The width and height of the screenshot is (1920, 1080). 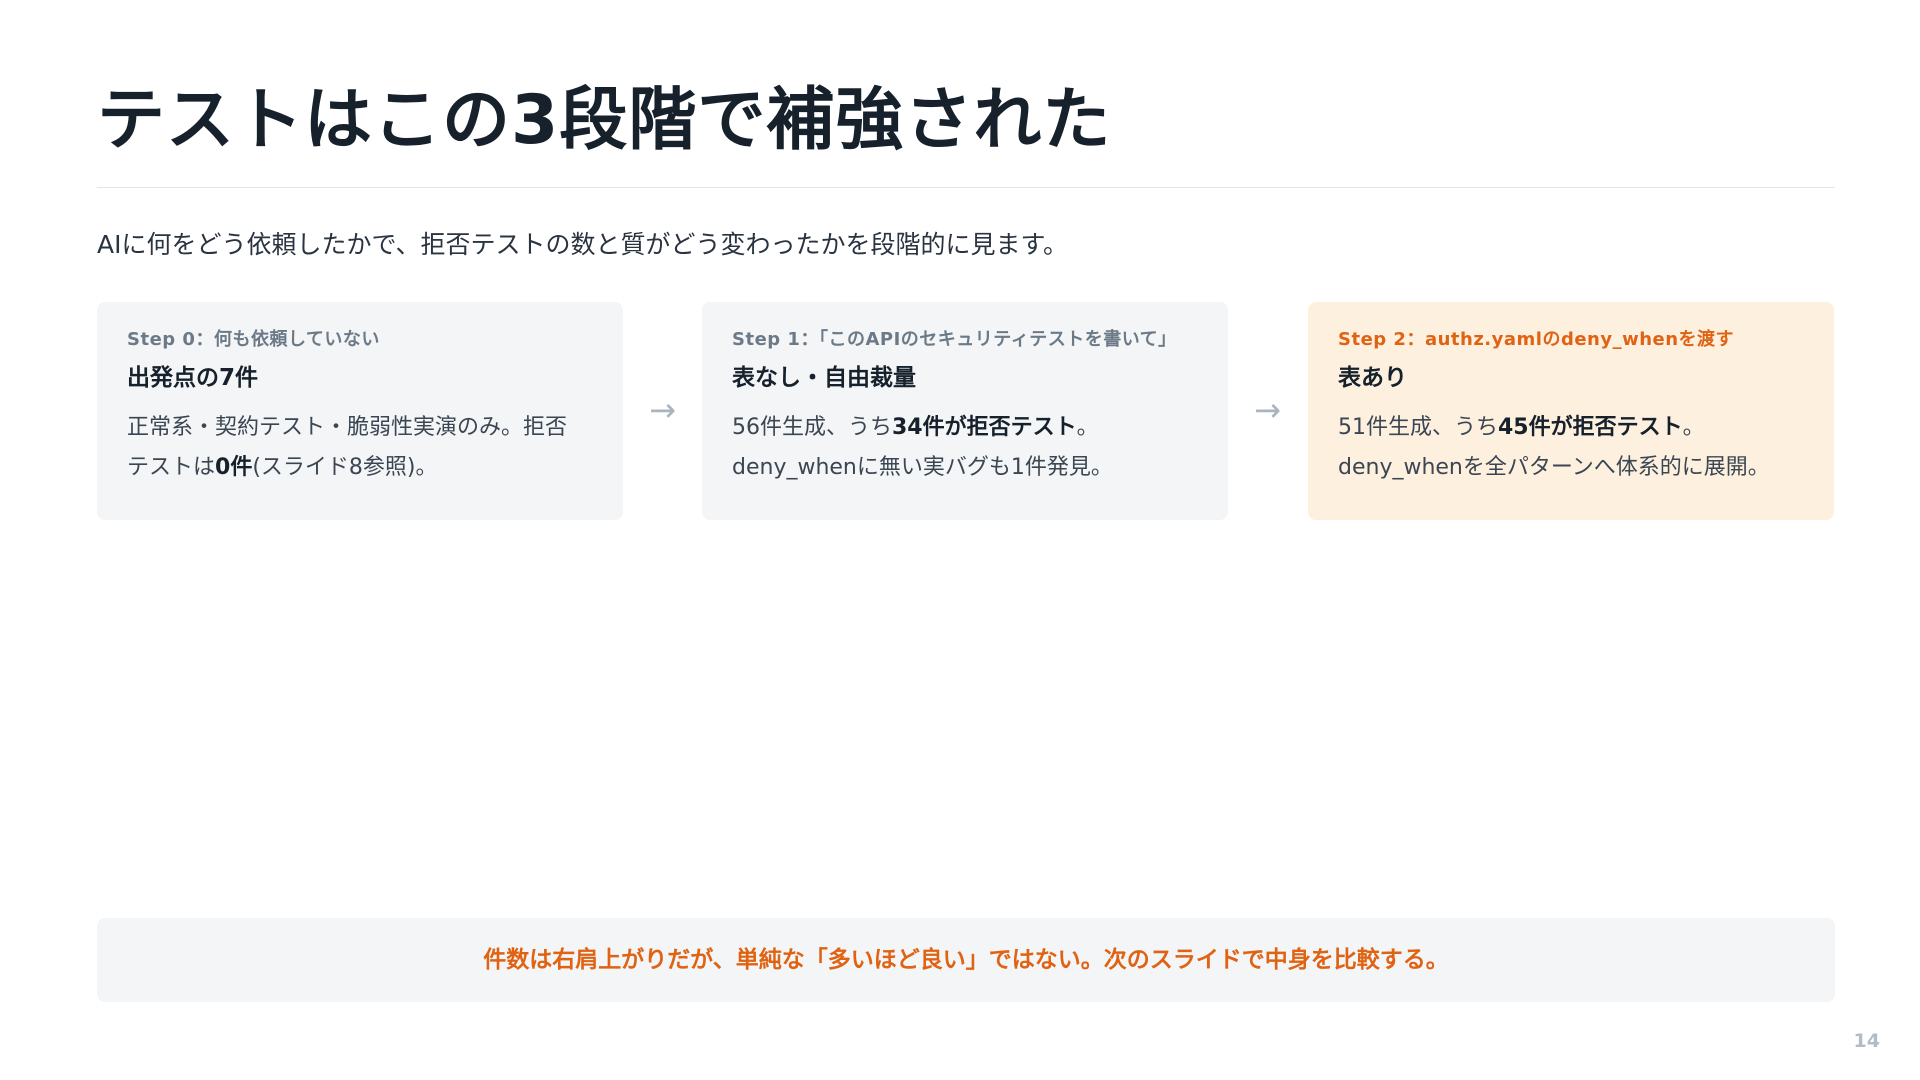 I want to click on step-label: Step 1：「このAPIのセキュリティテストを書いて」, so click(x=954, y=339).